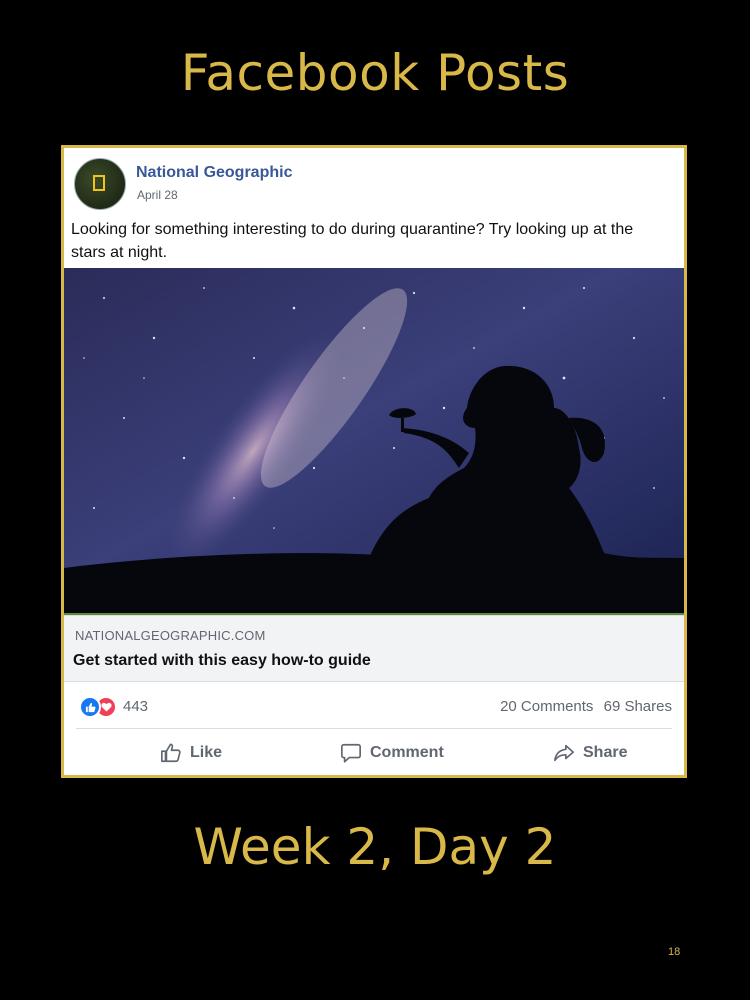  I want to click on action-divider, so click(374, 728).